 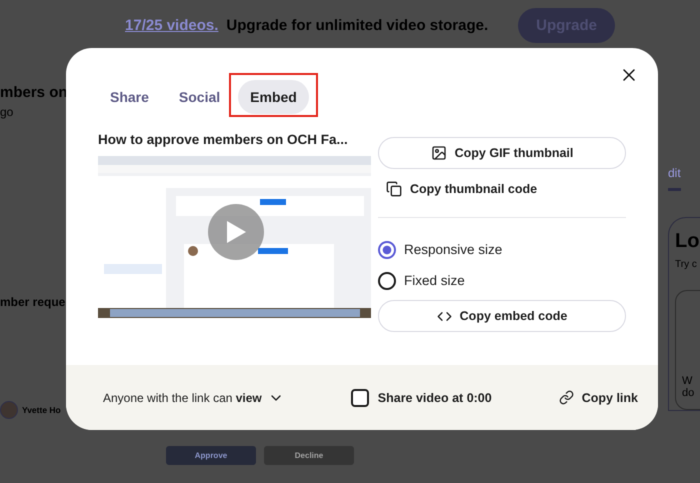 I want to click on play-icon, so click(x=236, y=232).